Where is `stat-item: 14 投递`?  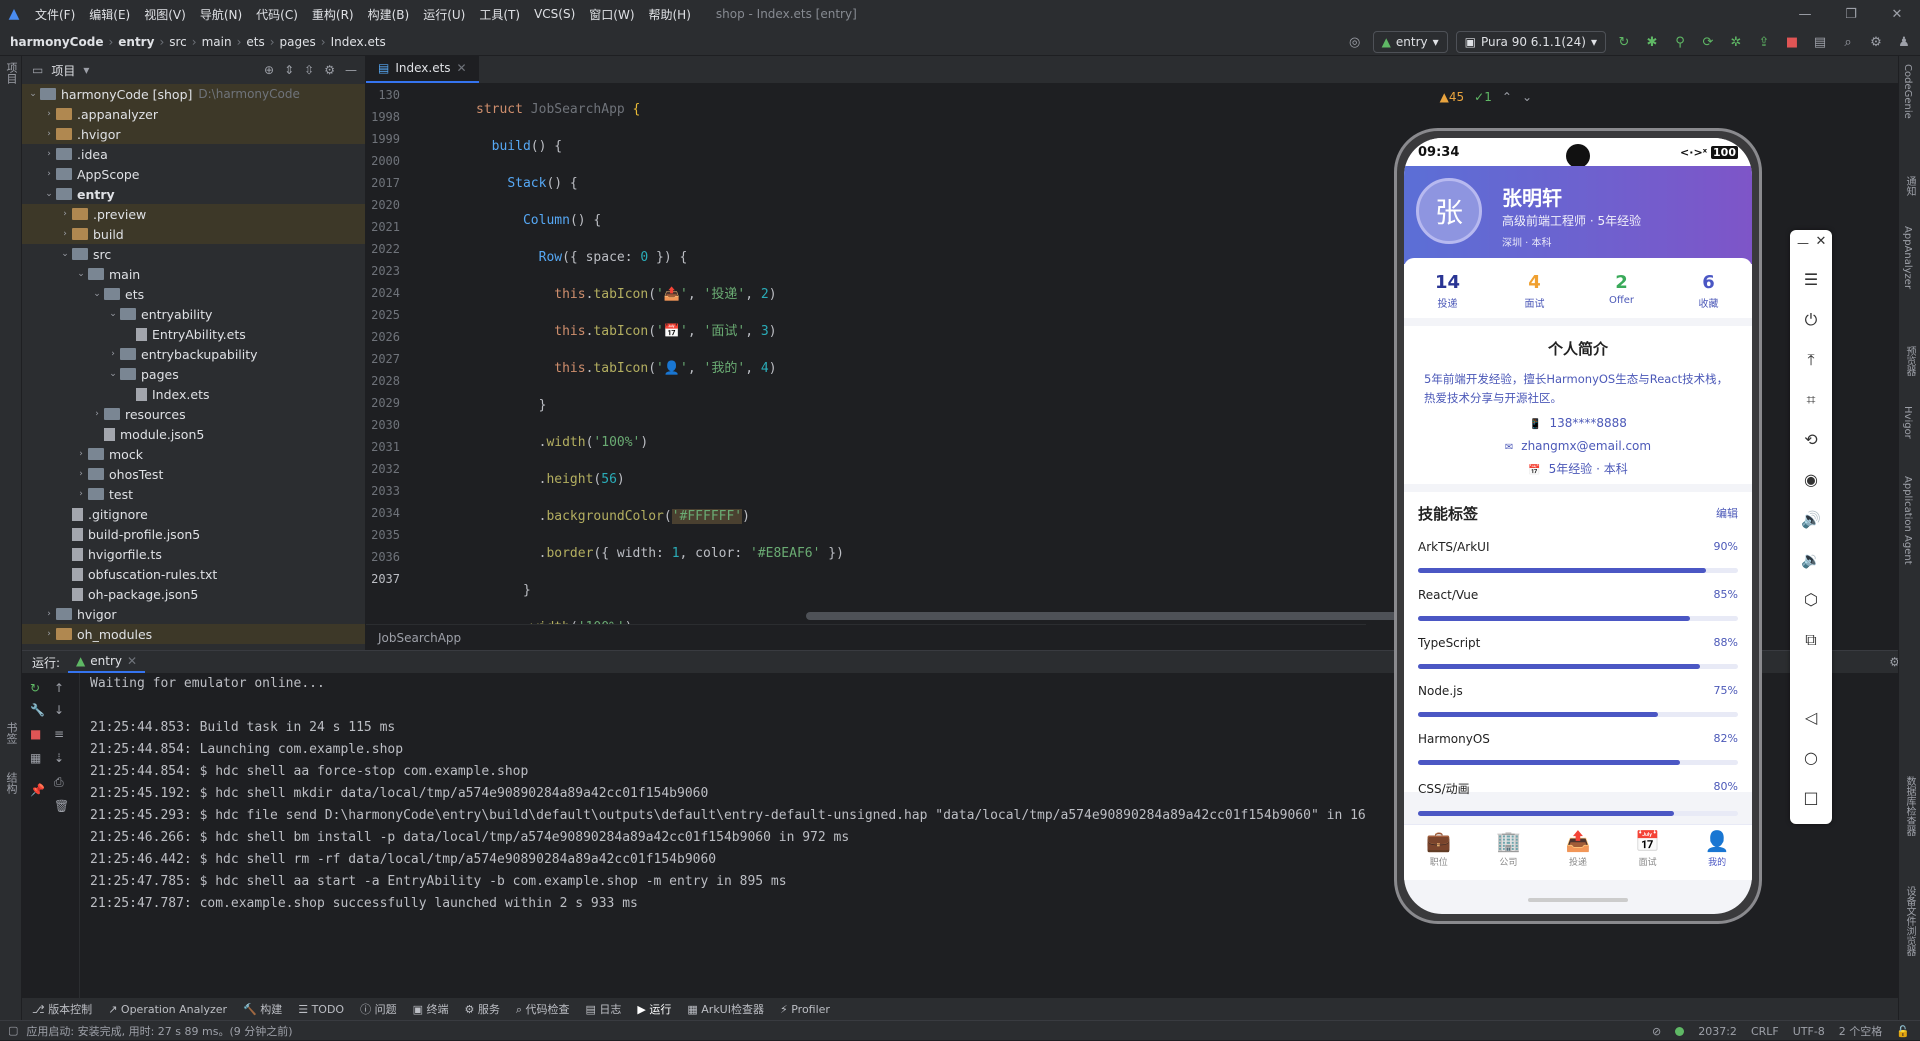
stat-item: 14 投递 is located at coordinates (1447, 288).